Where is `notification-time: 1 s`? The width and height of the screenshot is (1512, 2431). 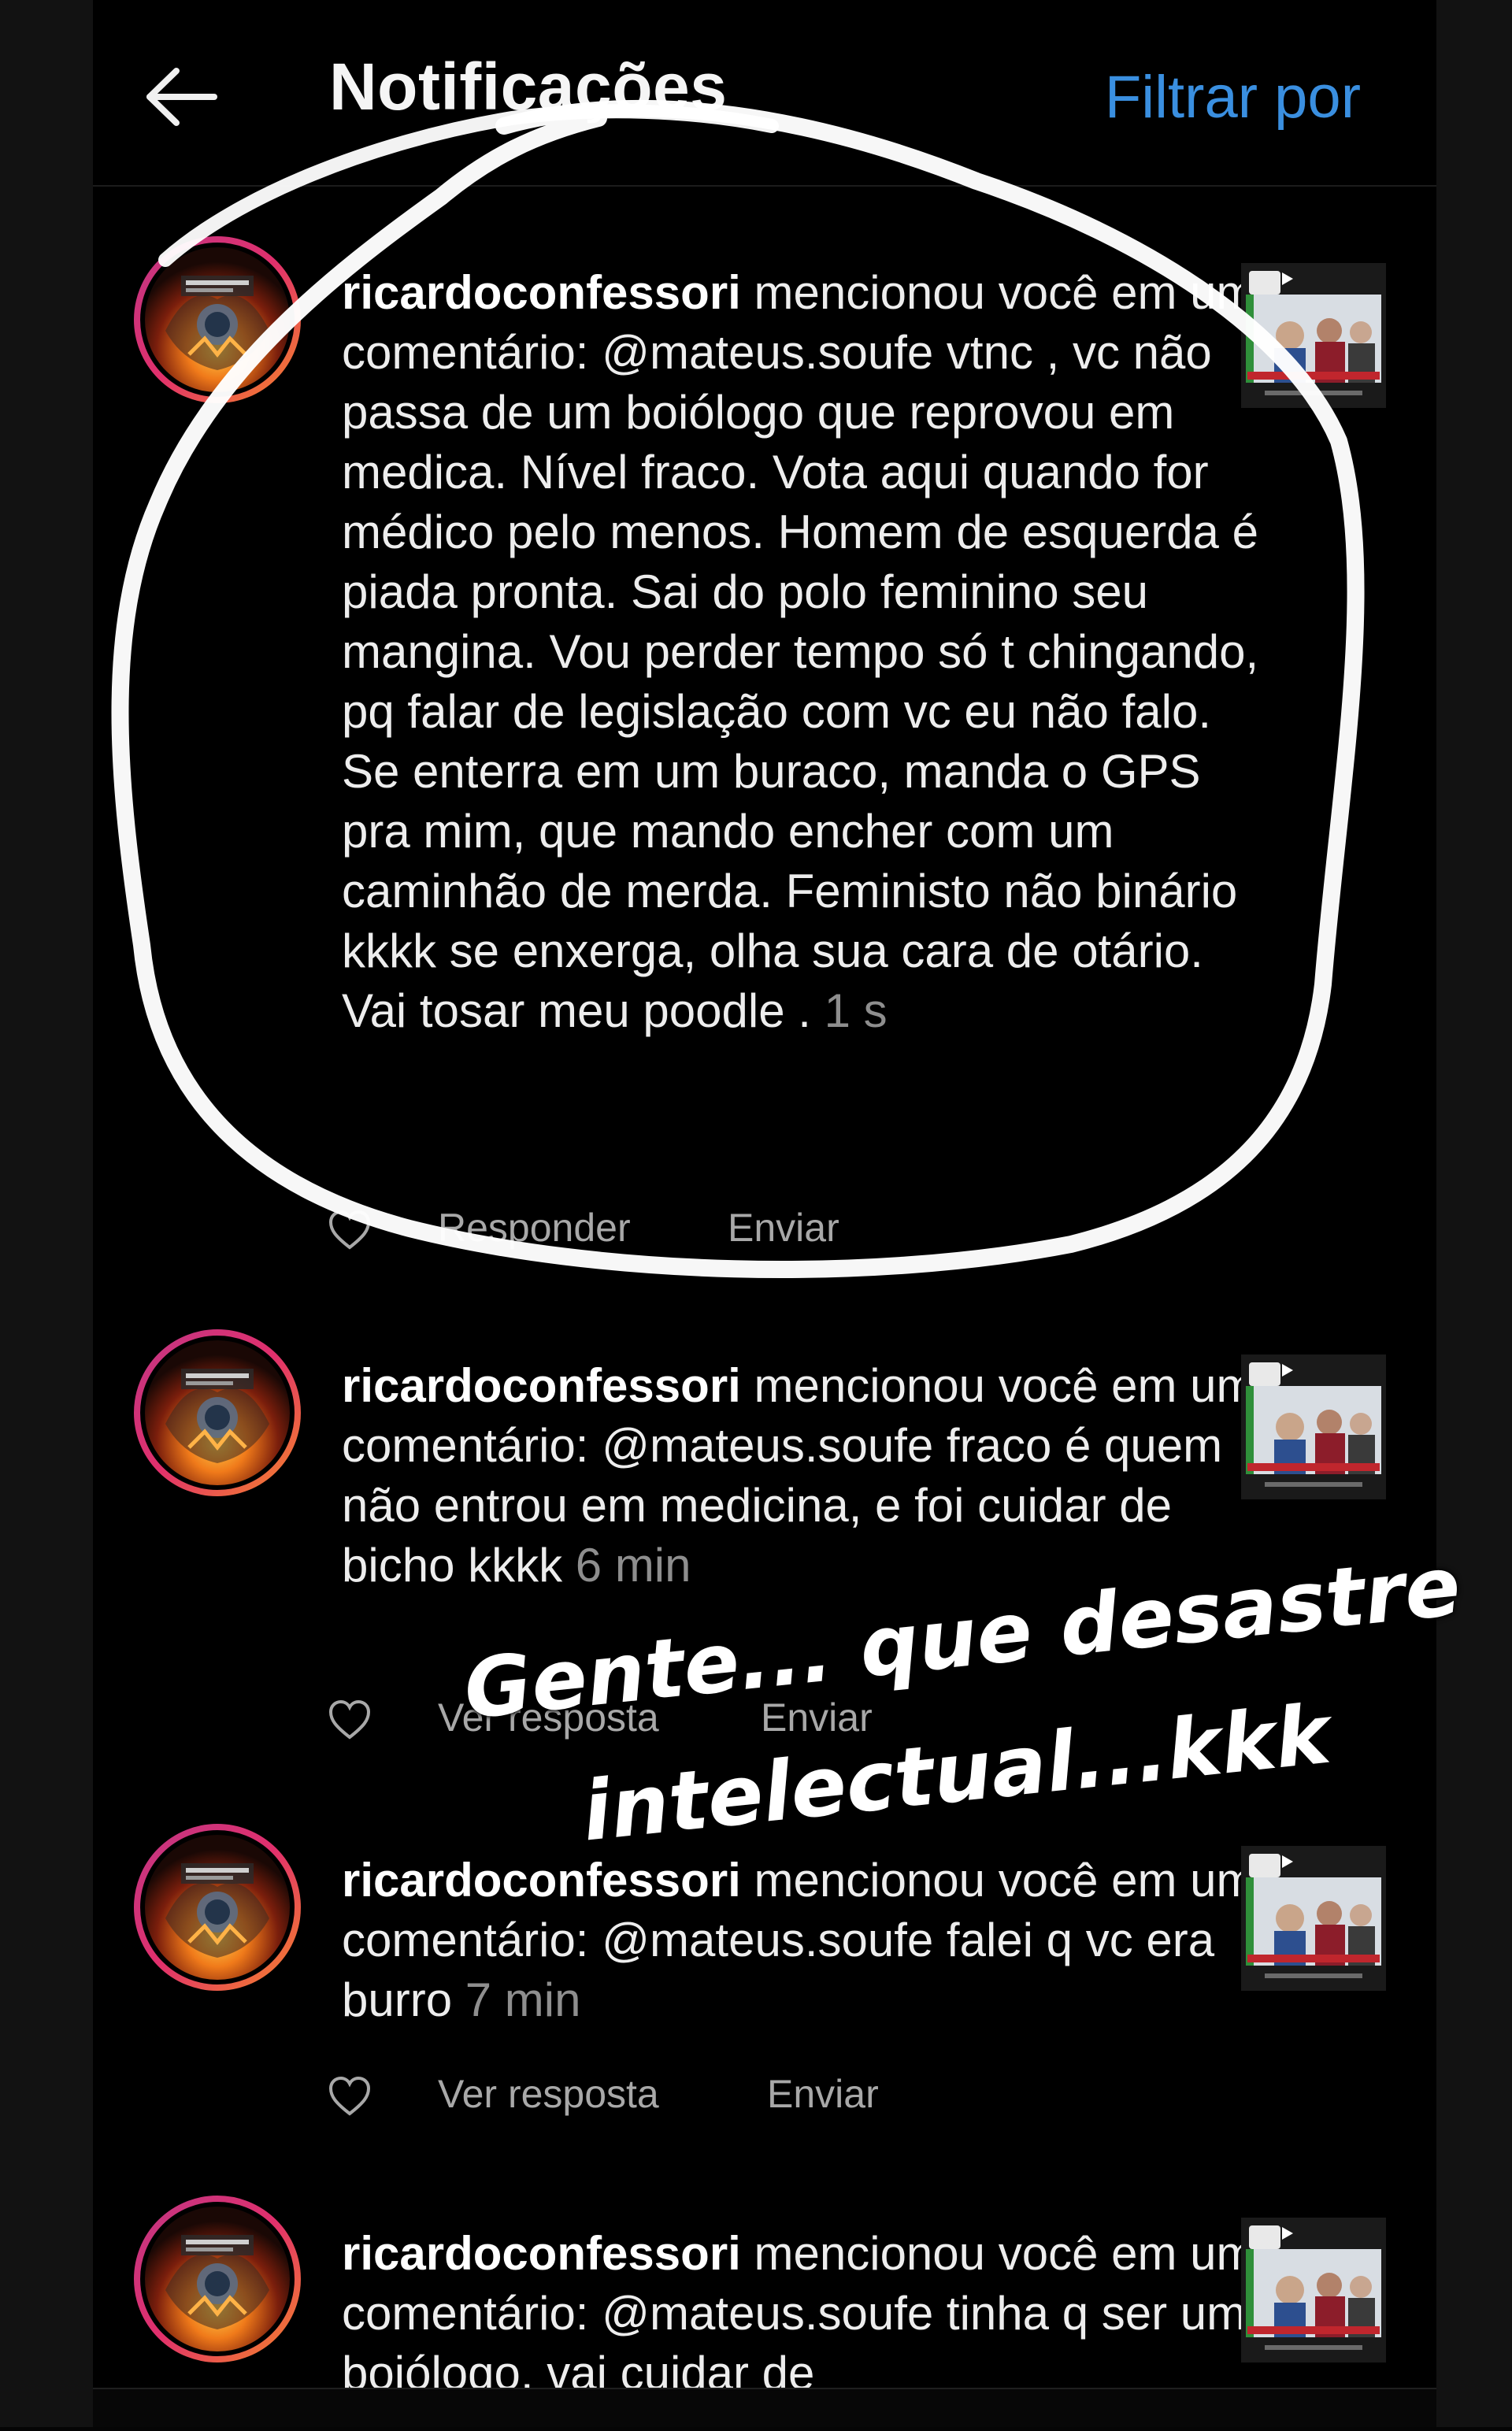 notification-time: 1 s is located at coordinates (856, 1011).